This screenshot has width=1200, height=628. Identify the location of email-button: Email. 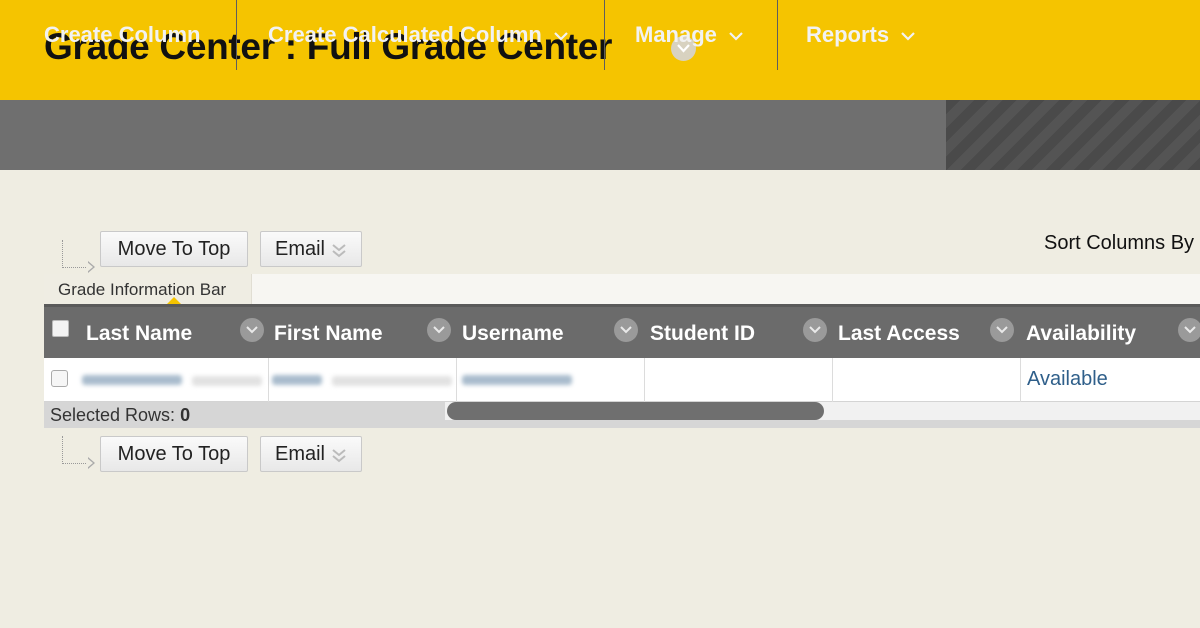
(311, 249).